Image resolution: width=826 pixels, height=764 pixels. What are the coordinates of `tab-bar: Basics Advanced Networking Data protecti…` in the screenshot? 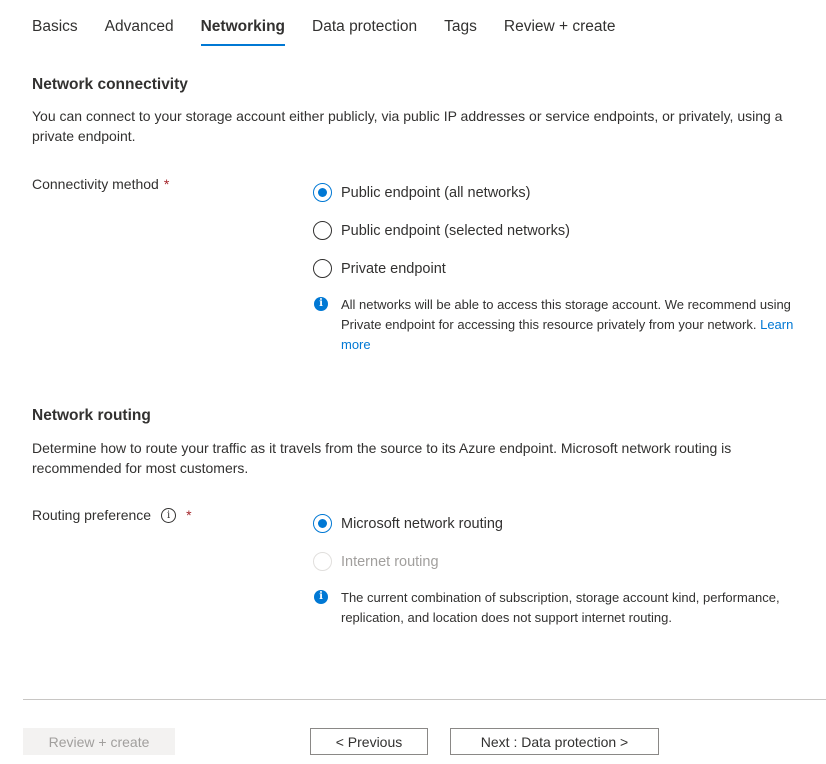 It's located at (337, 32).